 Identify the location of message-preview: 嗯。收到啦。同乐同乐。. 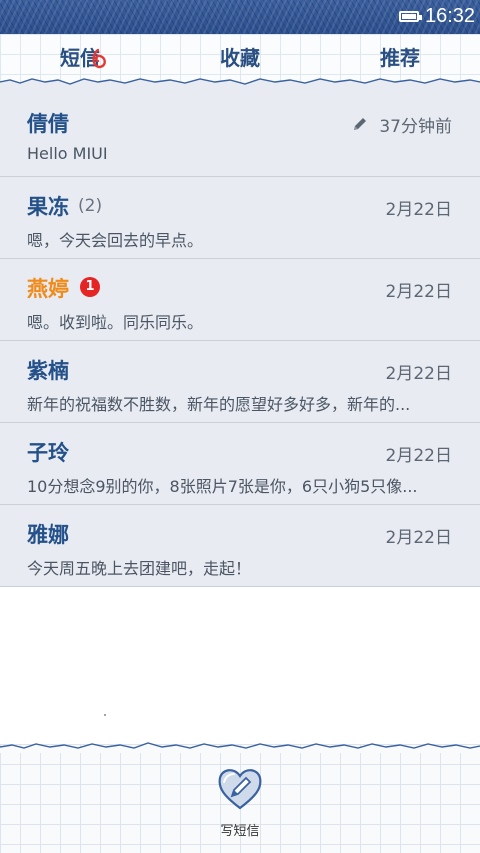
(115, 322).